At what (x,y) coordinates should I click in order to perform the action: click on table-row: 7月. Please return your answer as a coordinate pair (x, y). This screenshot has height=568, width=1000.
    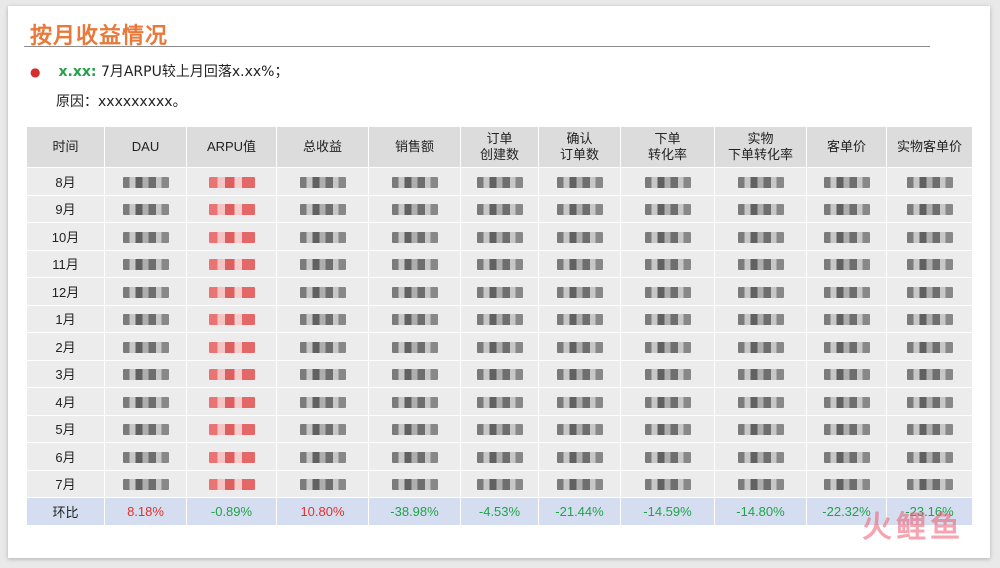
    Looking at the image, I should click on (499, 483).